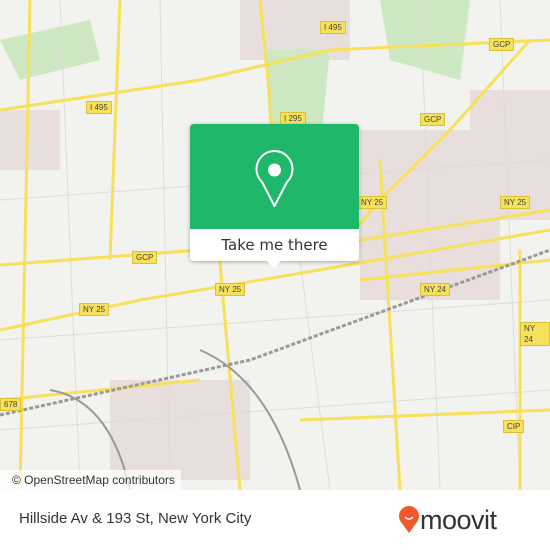 The height and width of the screenshot is (550, 550). I want to click on address-label: Hillside Av & 193 St, New York City, so click(135, 518).